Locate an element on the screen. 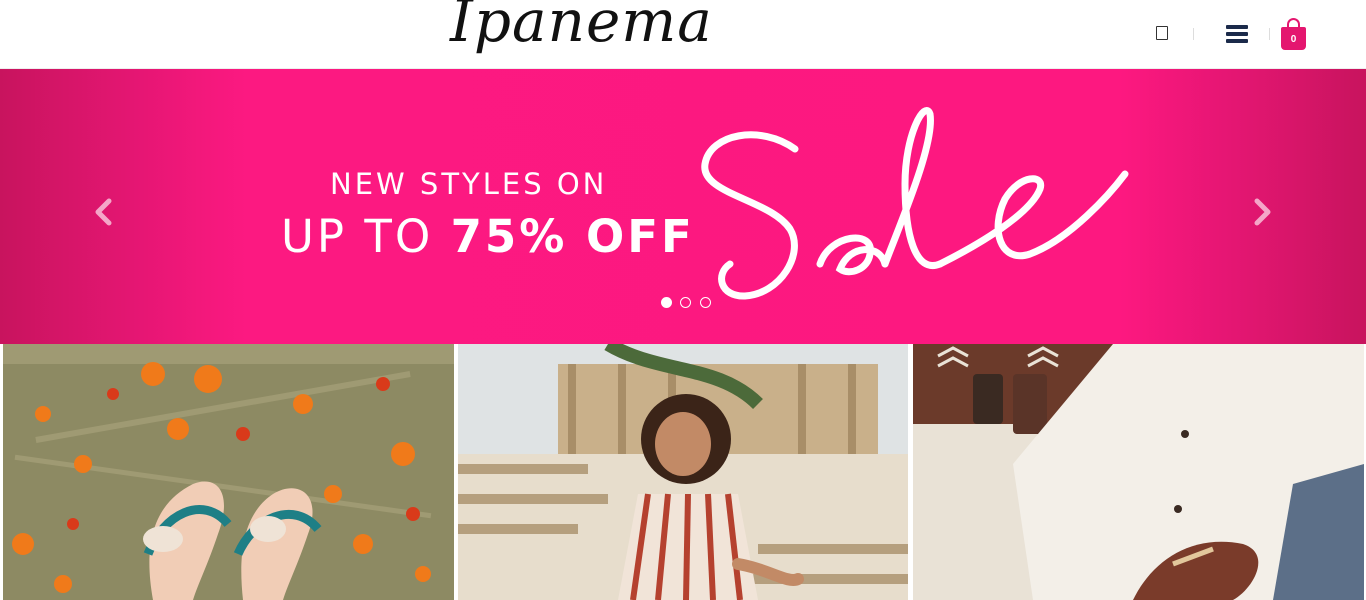 This screenshot has width=1366, height=600. chevron-right-icon is located at coordinates (1262, 212).